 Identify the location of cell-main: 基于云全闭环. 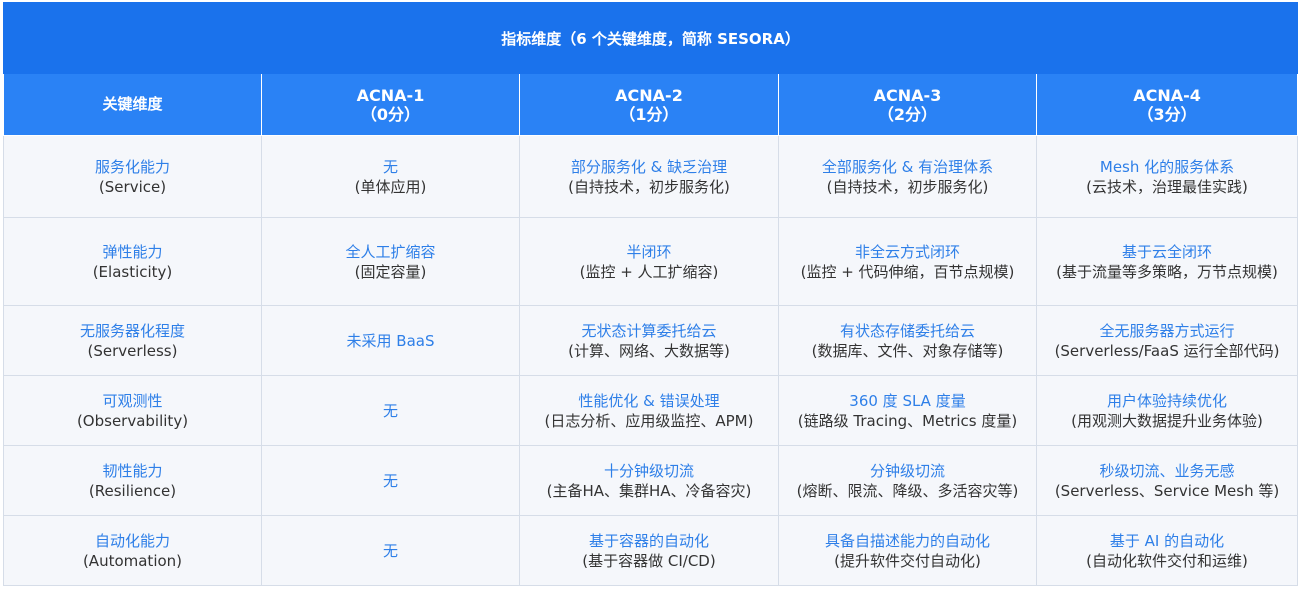
(1167, 251).